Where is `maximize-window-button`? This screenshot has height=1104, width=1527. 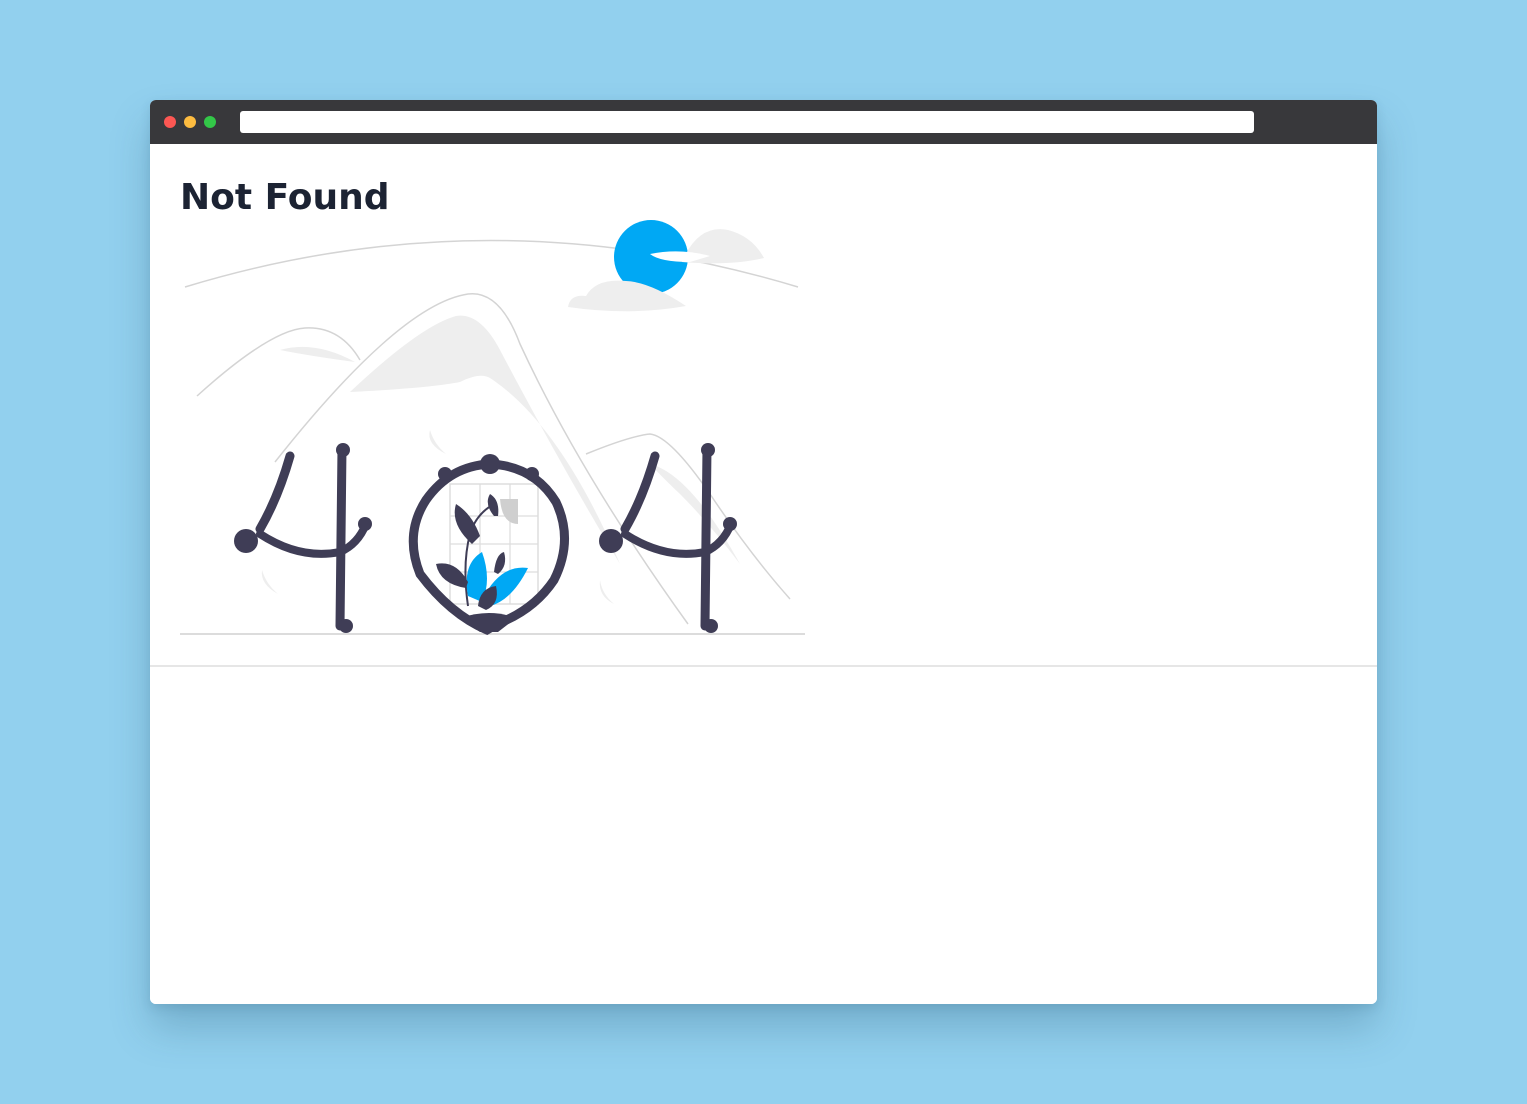
maximize-window-button is located at coordinates (210, 122).